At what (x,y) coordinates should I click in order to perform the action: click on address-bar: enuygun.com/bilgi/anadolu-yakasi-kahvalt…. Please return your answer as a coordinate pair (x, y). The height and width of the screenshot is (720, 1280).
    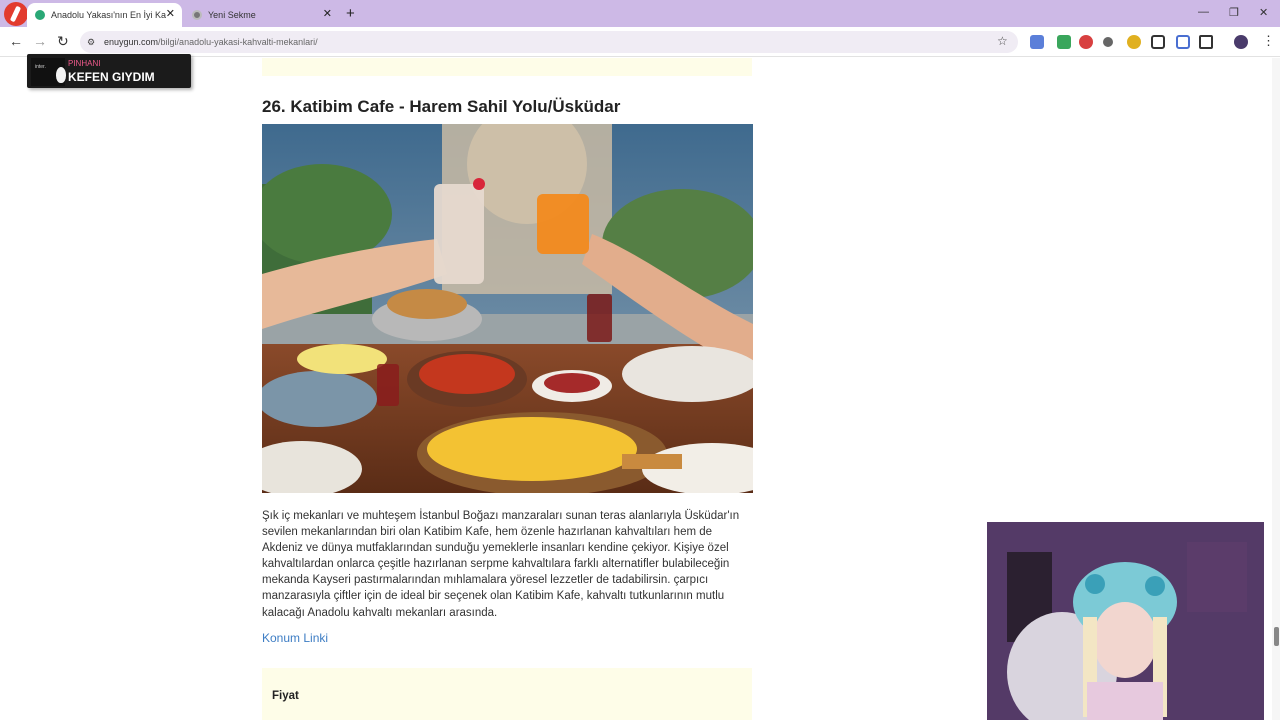
    Looking at the image, I should click on (549, 42).